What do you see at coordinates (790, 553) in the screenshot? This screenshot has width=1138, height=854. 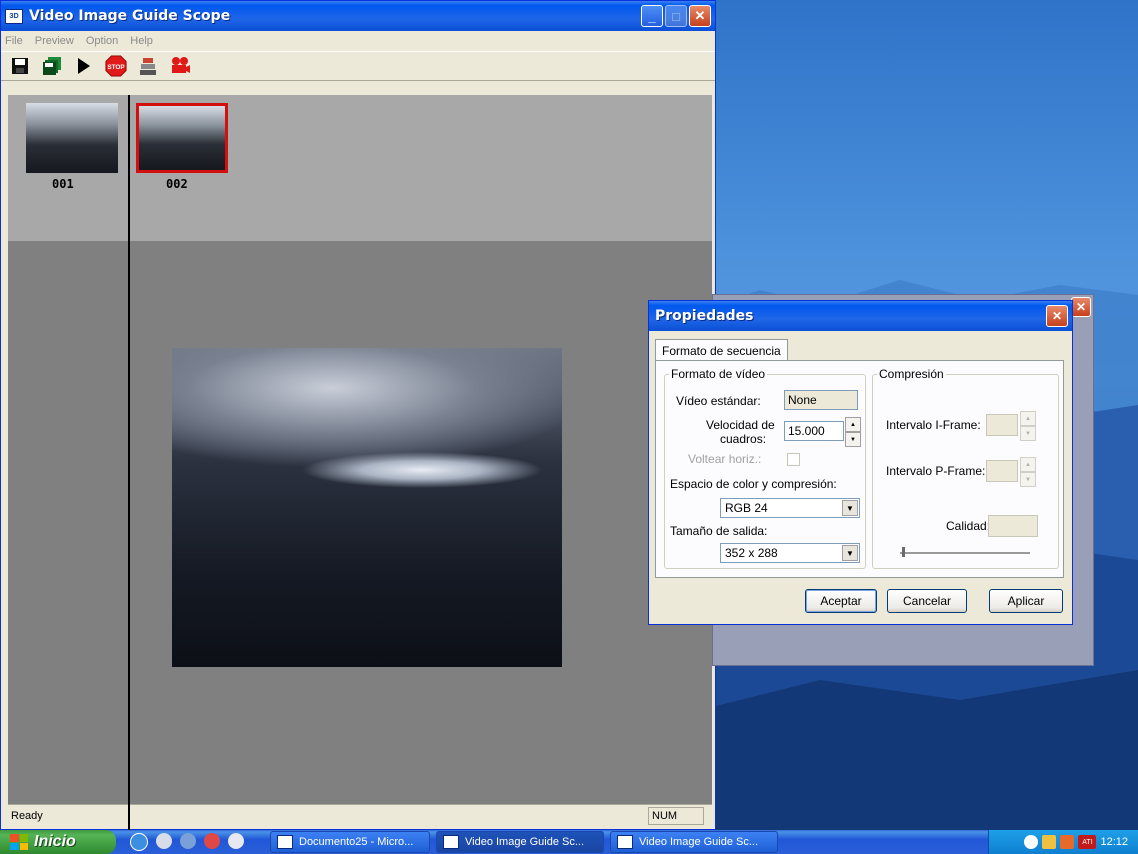 I see `size-select: 352 x 288 ▼` at bounding box center [790, 553].